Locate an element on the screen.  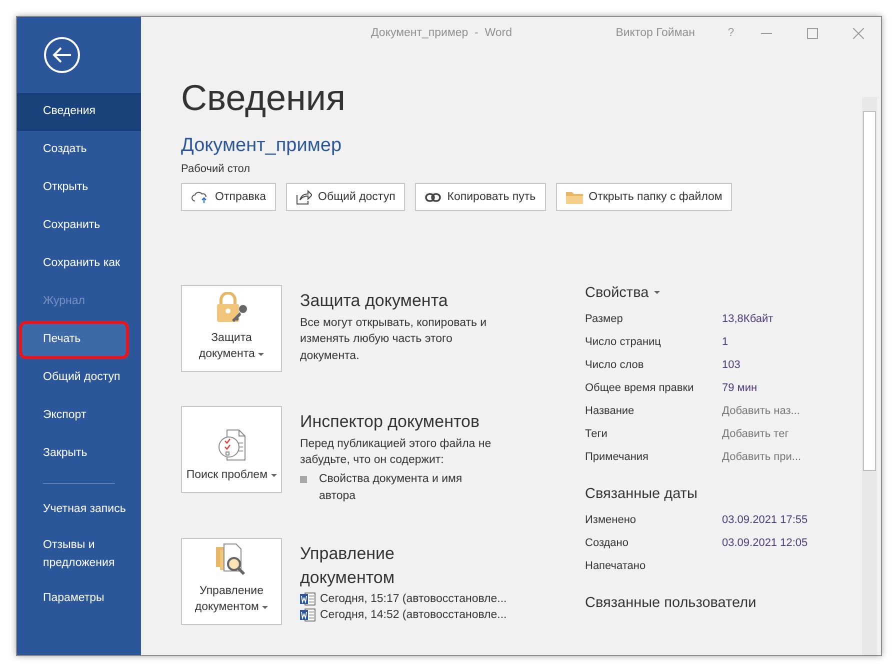
date-label: Создано is located at coordinates (607, 542).